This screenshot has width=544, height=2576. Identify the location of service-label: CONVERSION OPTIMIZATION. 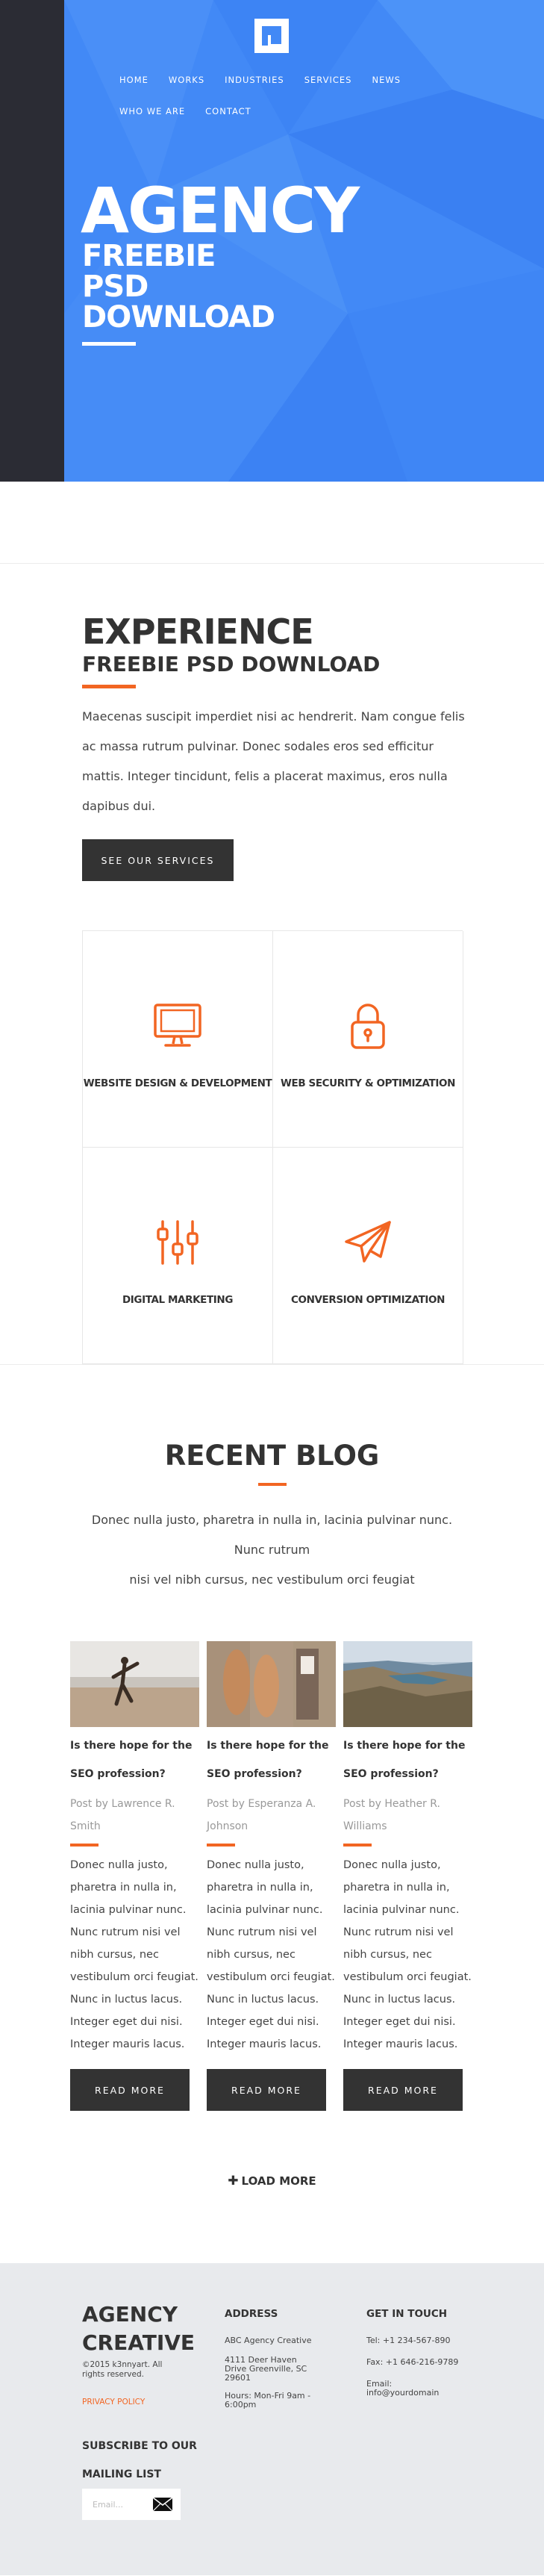
(367, 1300).